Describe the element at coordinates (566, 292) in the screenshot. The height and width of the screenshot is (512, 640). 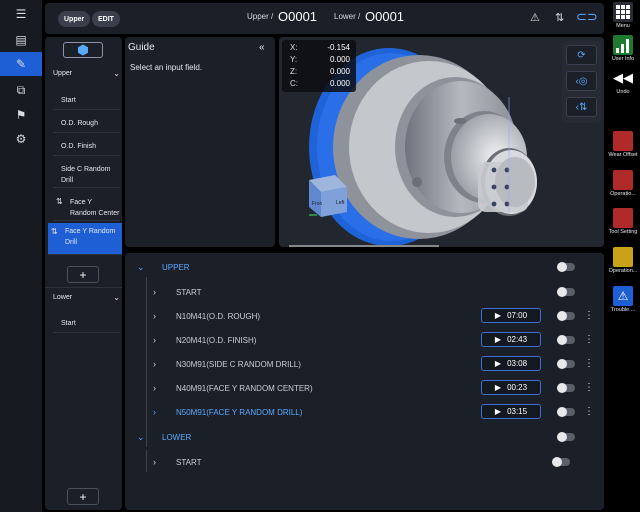
I see `upper-start-toggle` at that location.